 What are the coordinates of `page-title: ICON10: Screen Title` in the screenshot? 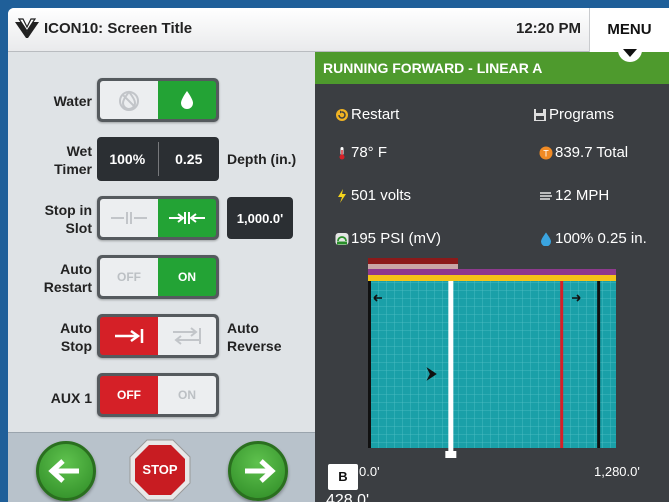 It's located at (118, 28).